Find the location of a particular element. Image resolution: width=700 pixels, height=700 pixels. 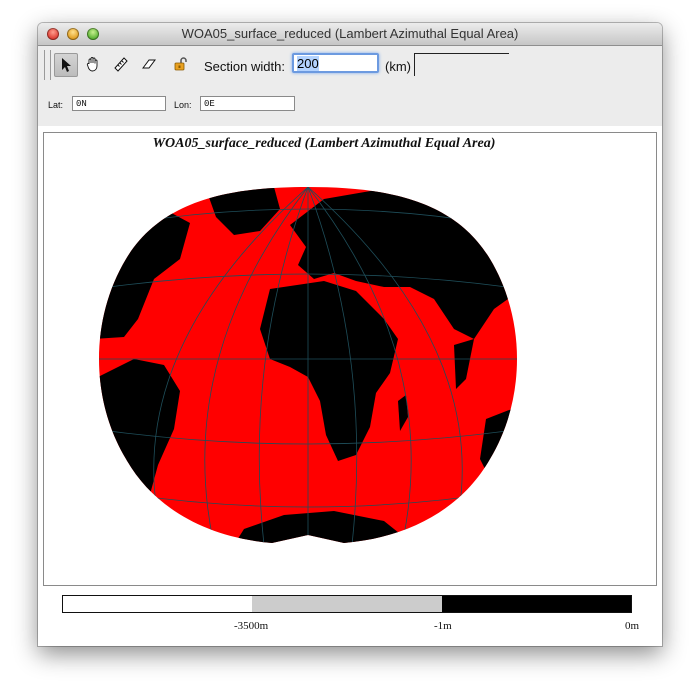

pan-tool-button is located at coordinates (93, 64).